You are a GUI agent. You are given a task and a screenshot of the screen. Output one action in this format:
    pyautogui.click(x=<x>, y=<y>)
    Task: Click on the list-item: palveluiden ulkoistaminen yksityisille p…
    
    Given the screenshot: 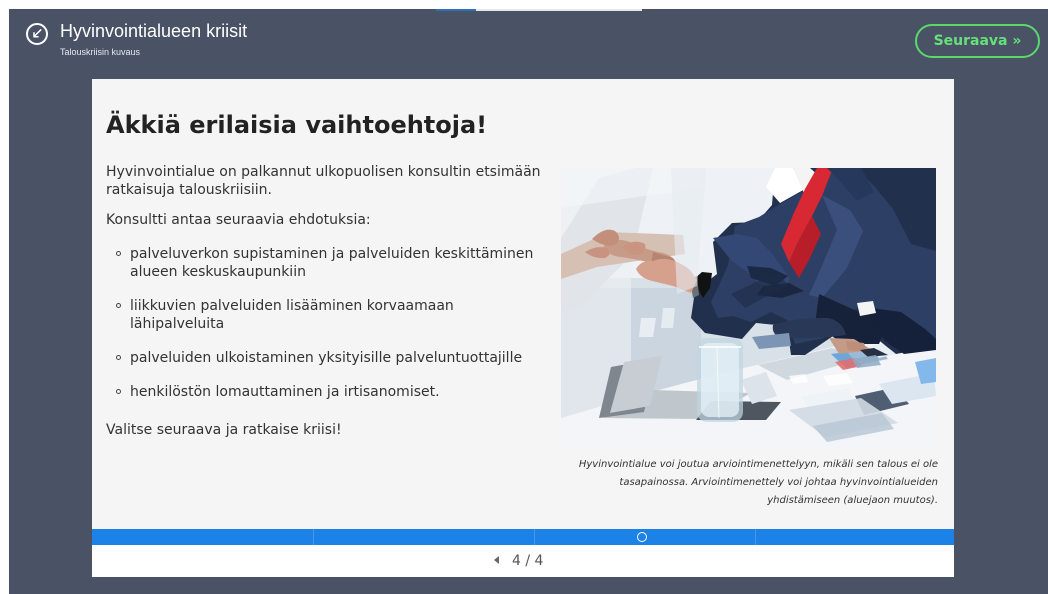 What is the action you would take?
    pyautogui.click(x=326, y=358)
    